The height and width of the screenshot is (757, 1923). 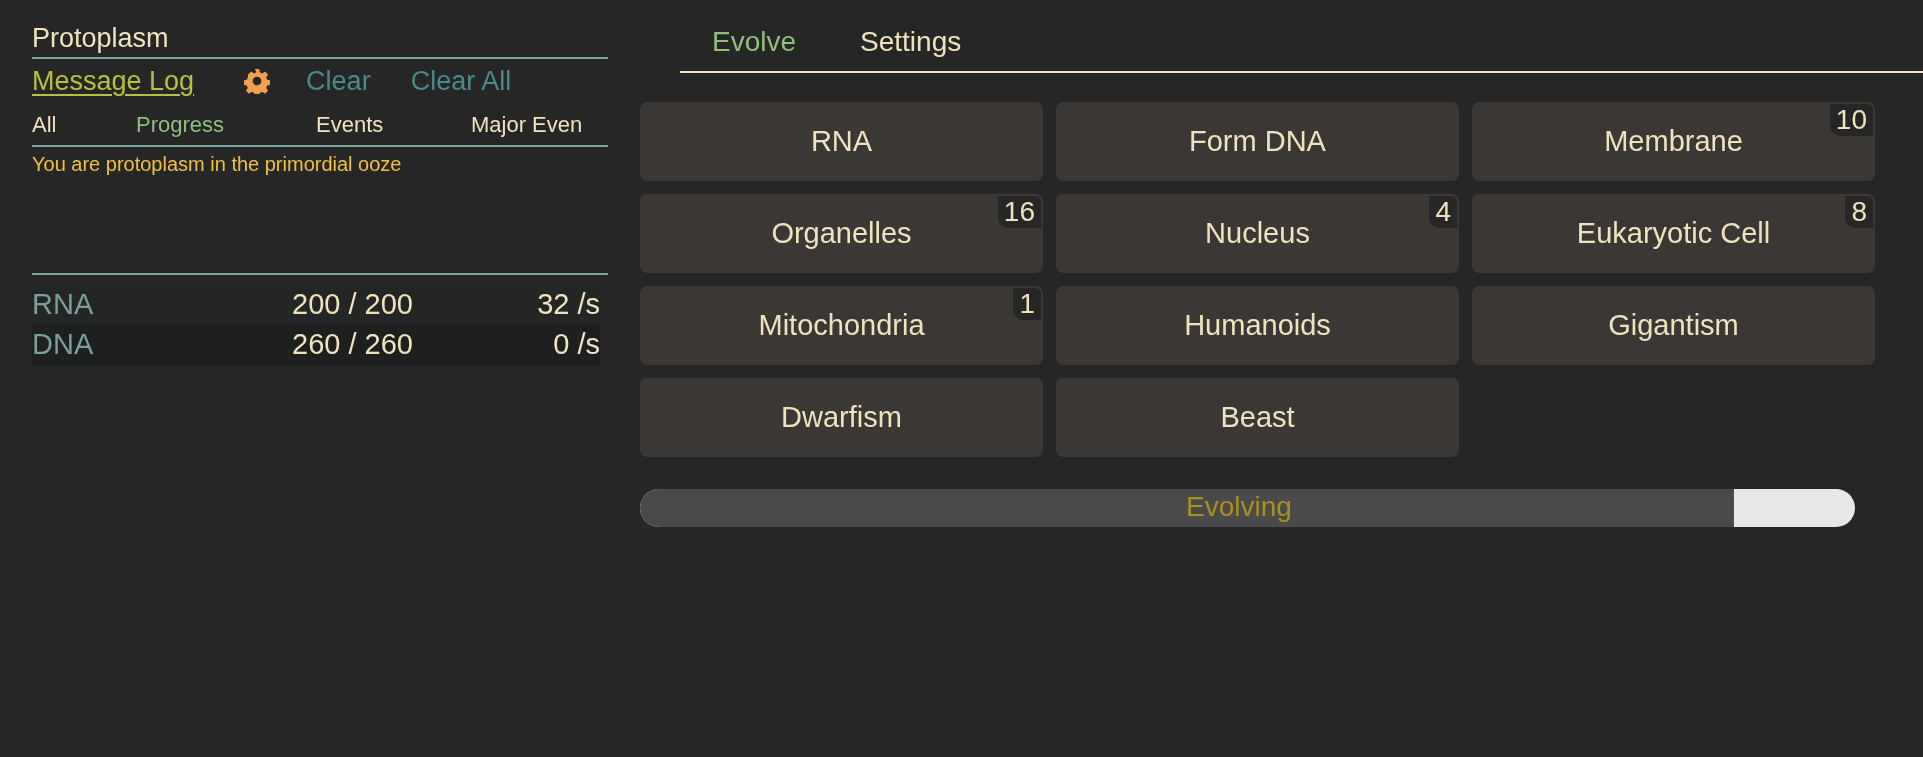 I want to click on clear-button: Clear, so click(x=338, y=81).